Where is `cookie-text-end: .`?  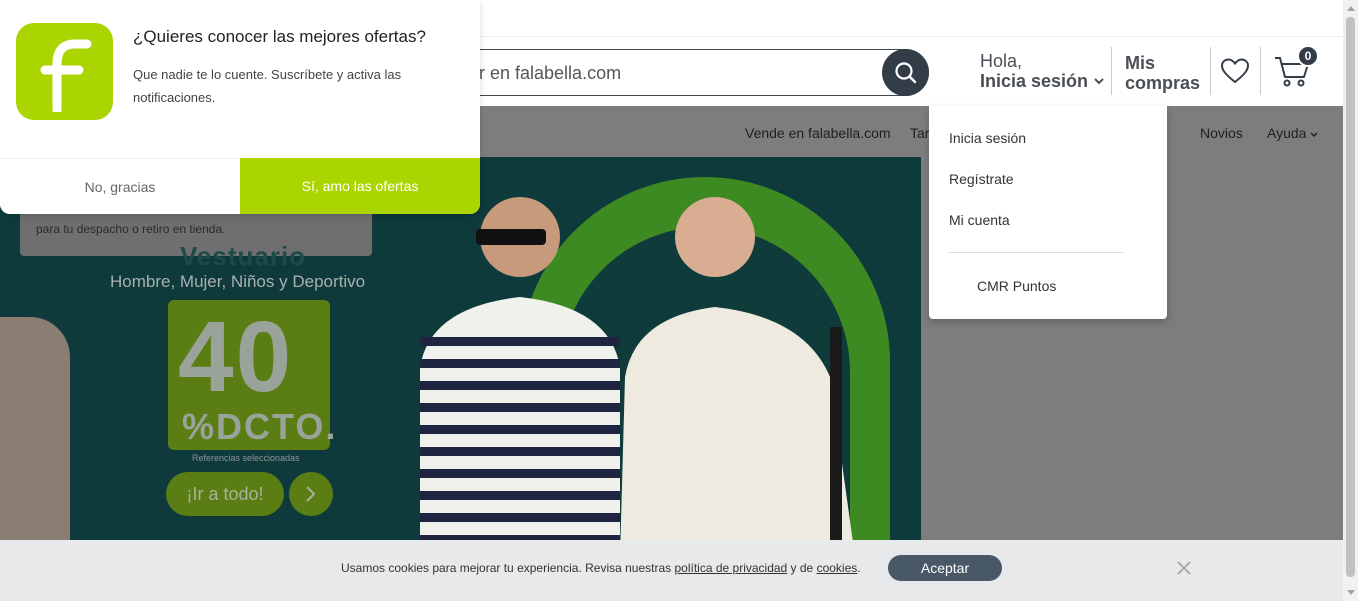 cookie-text-end: . is located at coordinates (859, 568).